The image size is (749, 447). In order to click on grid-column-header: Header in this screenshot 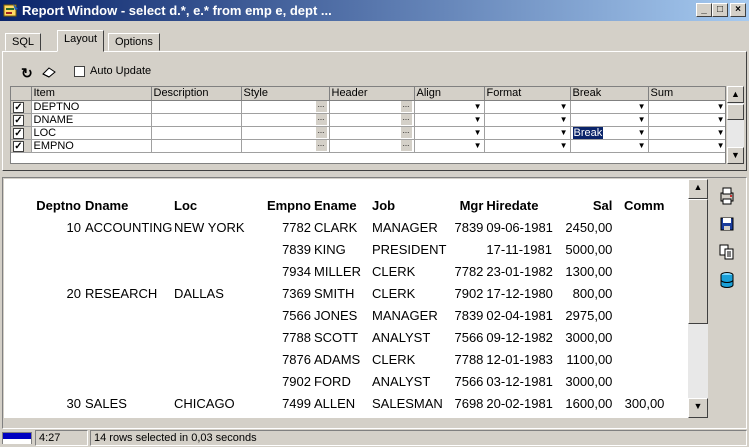, I will do `click(372, 94)`.